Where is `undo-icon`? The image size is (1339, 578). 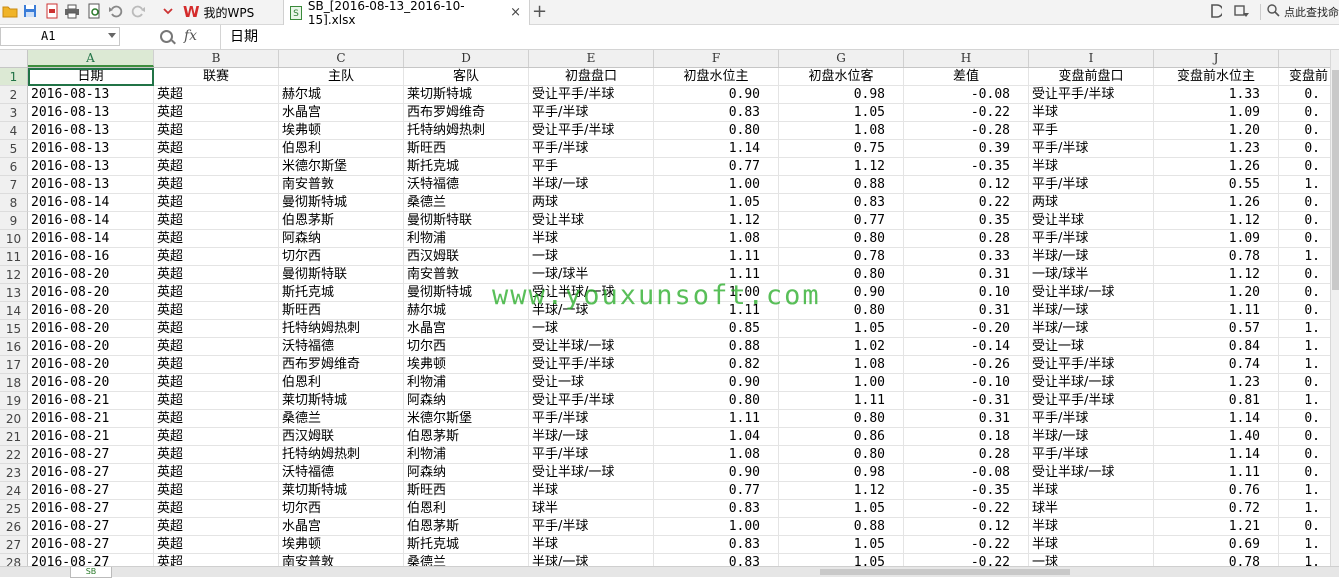 undo-icon is located at coordinates (116, 11).